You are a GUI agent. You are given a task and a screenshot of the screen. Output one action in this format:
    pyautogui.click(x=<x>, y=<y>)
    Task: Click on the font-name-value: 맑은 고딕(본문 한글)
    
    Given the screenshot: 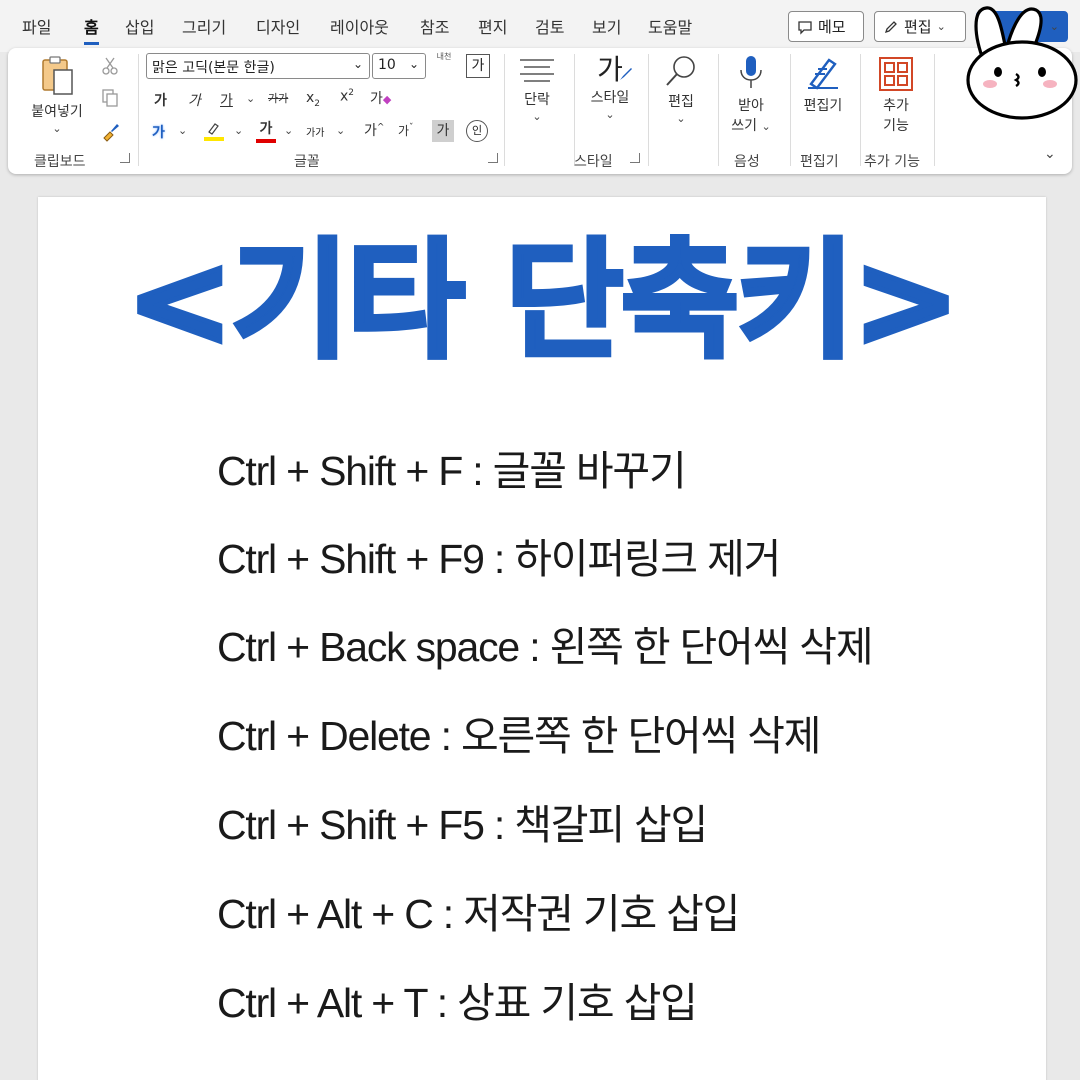 What is the action you would take?
    pyautogui.click(x=213, y=68)
    